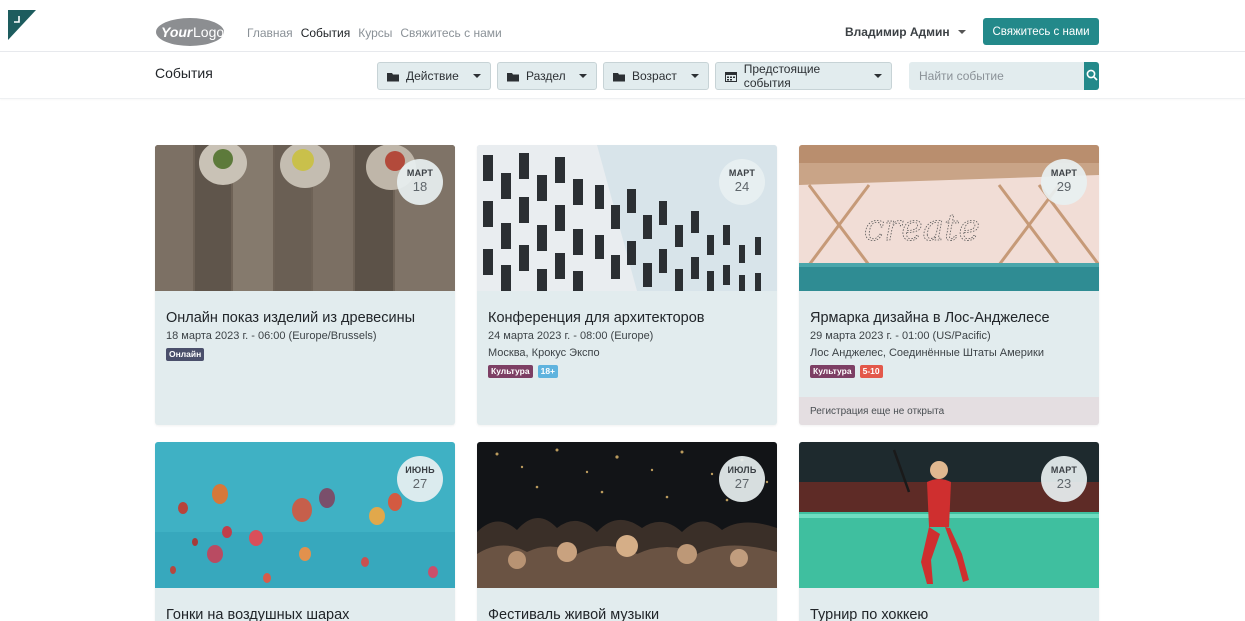 The height and width of the screenshot is (621, 1245). What do you see at coordinates (627, 515) in the screenshot?
I see `event-image: ИЮЛЬ 27` at bounding box center [627, 515].